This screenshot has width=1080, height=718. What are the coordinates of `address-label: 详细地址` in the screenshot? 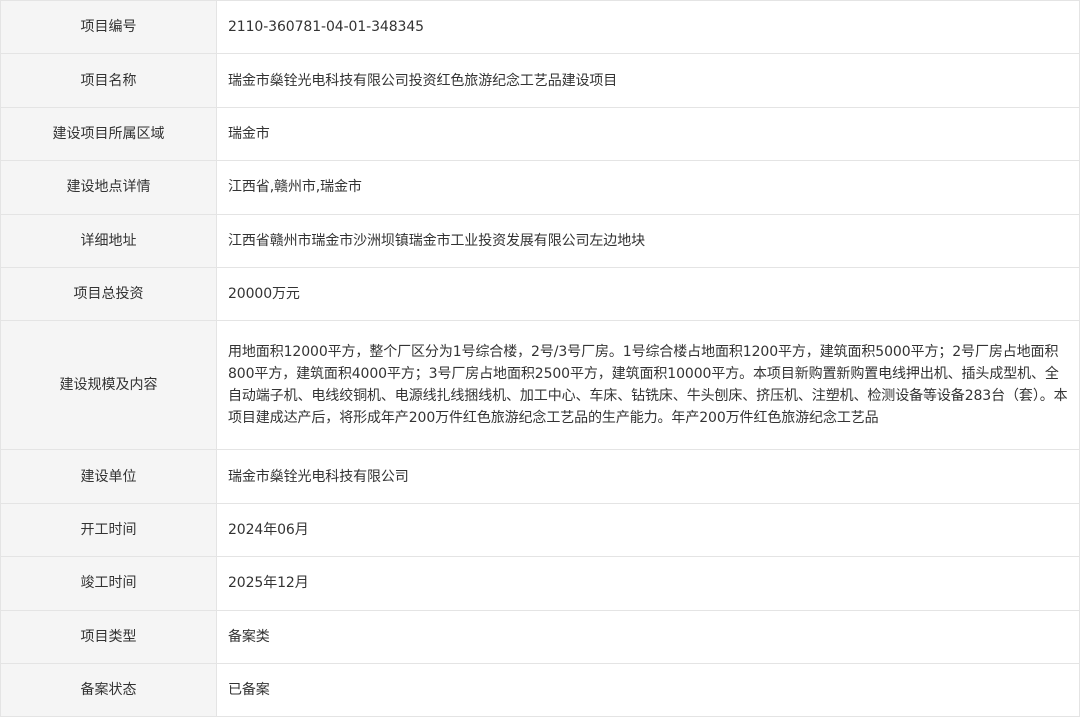 It's located at (108, 240).